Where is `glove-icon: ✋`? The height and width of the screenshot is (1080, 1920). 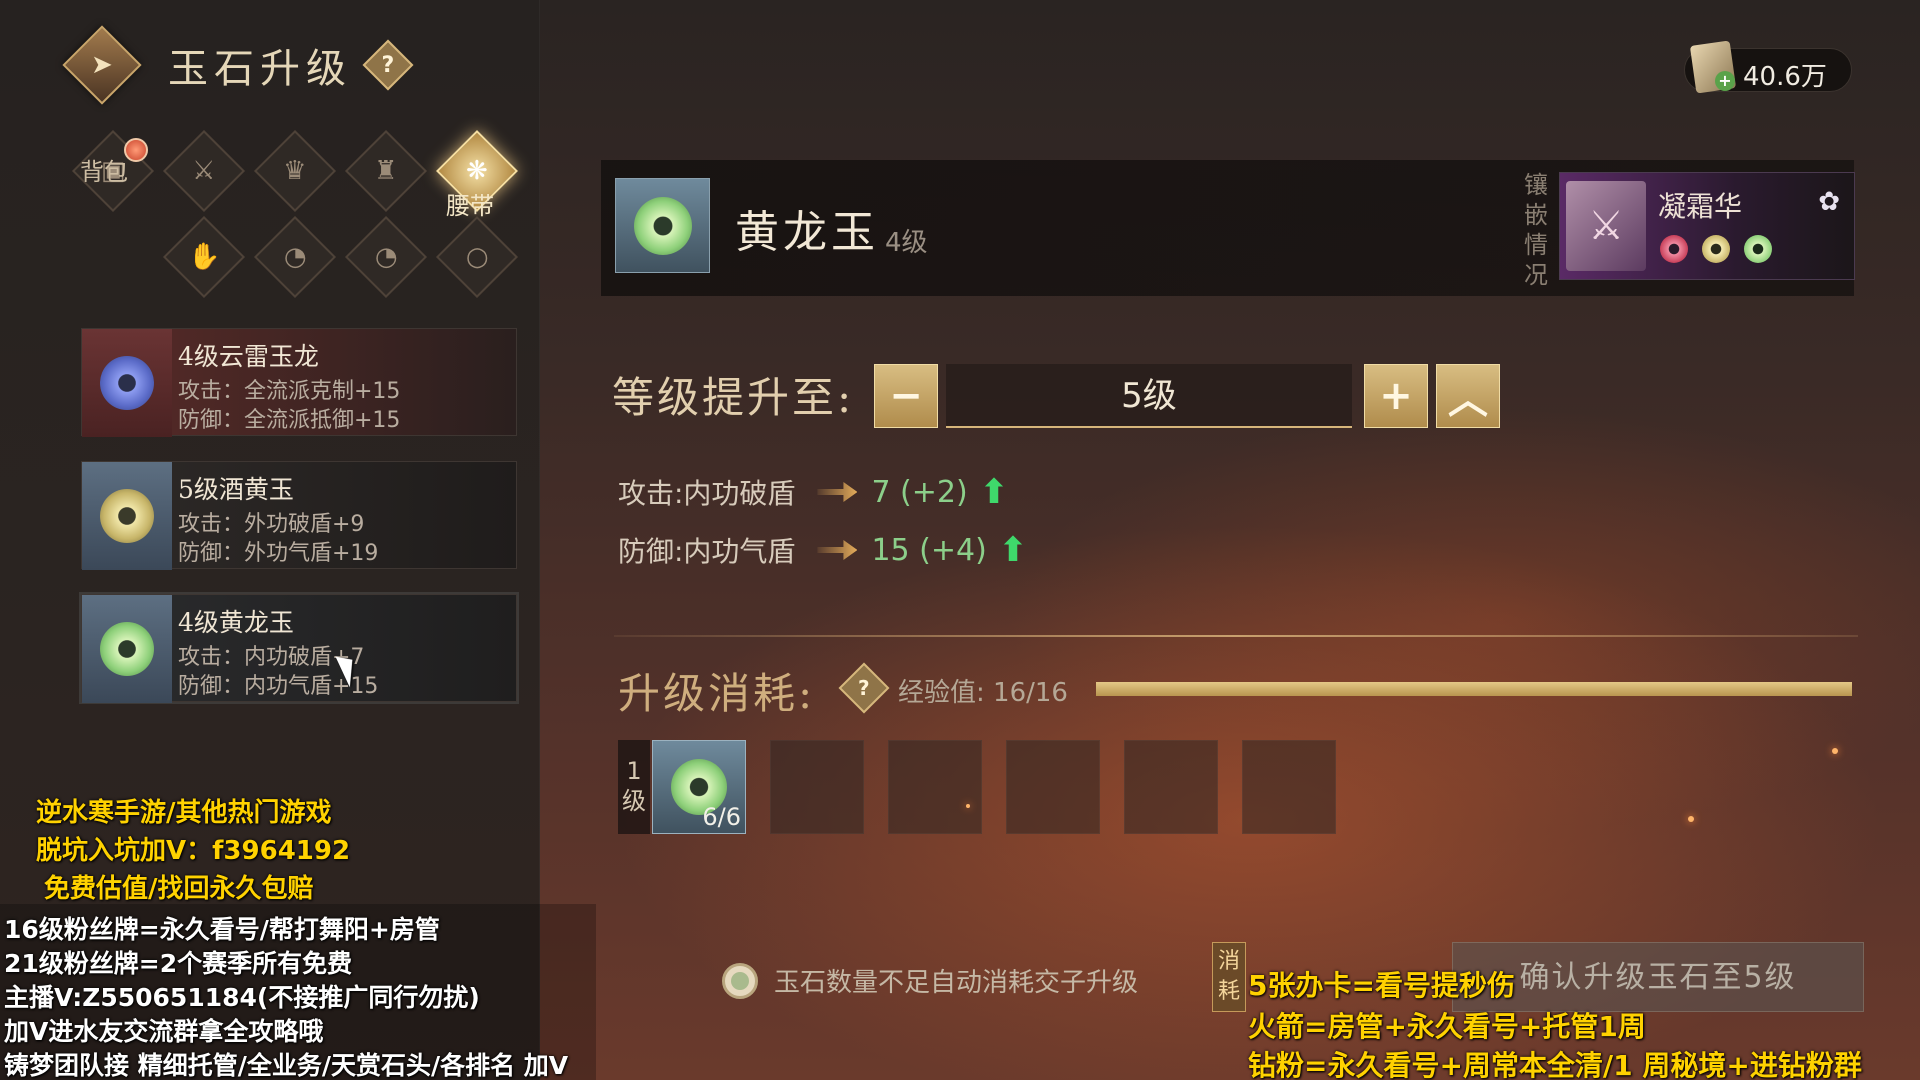
glove-icon: ✋ is located at coordinates (204, 257).